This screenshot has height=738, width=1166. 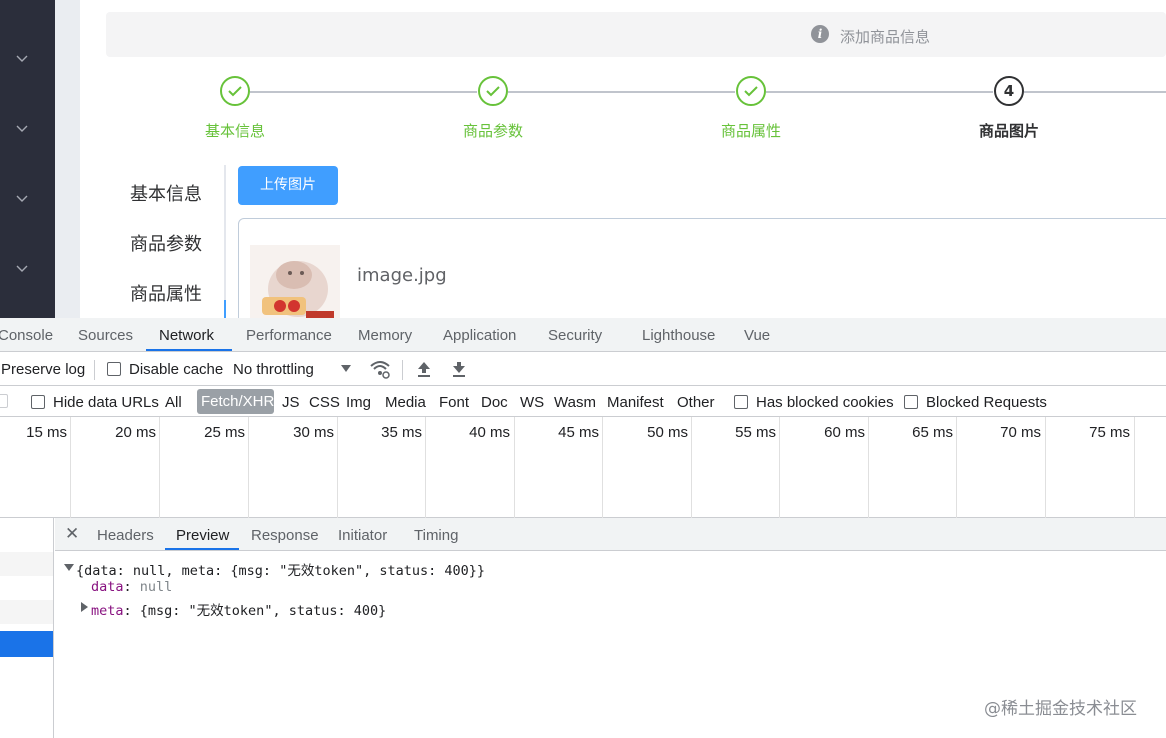 What do you see at coordinates (741, 402) in the screenshot?
I see `has-blocked-cookies-checkbox` at bounding box center [741, 402].